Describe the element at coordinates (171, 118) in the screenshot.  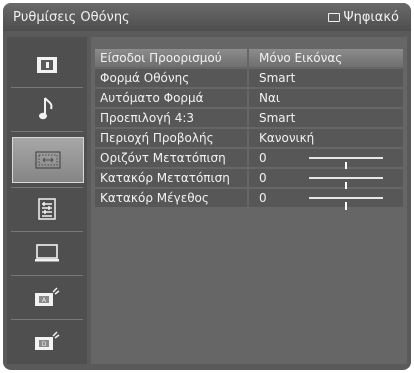
I see `setting-label: Προεπιλογή 4:3` at that location.